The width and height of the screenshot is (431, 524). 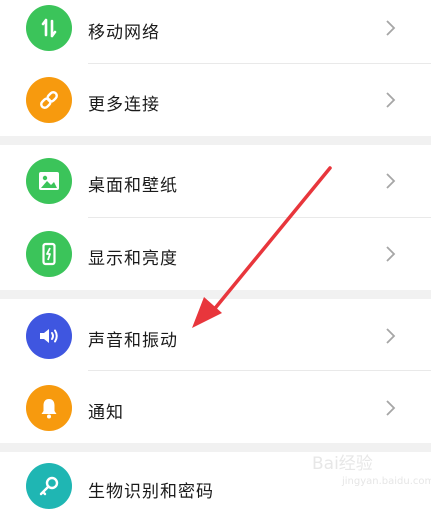 What do you see at coordinates (215, 407) in the screenshot?
I see `settings-item-notifications: 通知` at bounding box center [215, 407].